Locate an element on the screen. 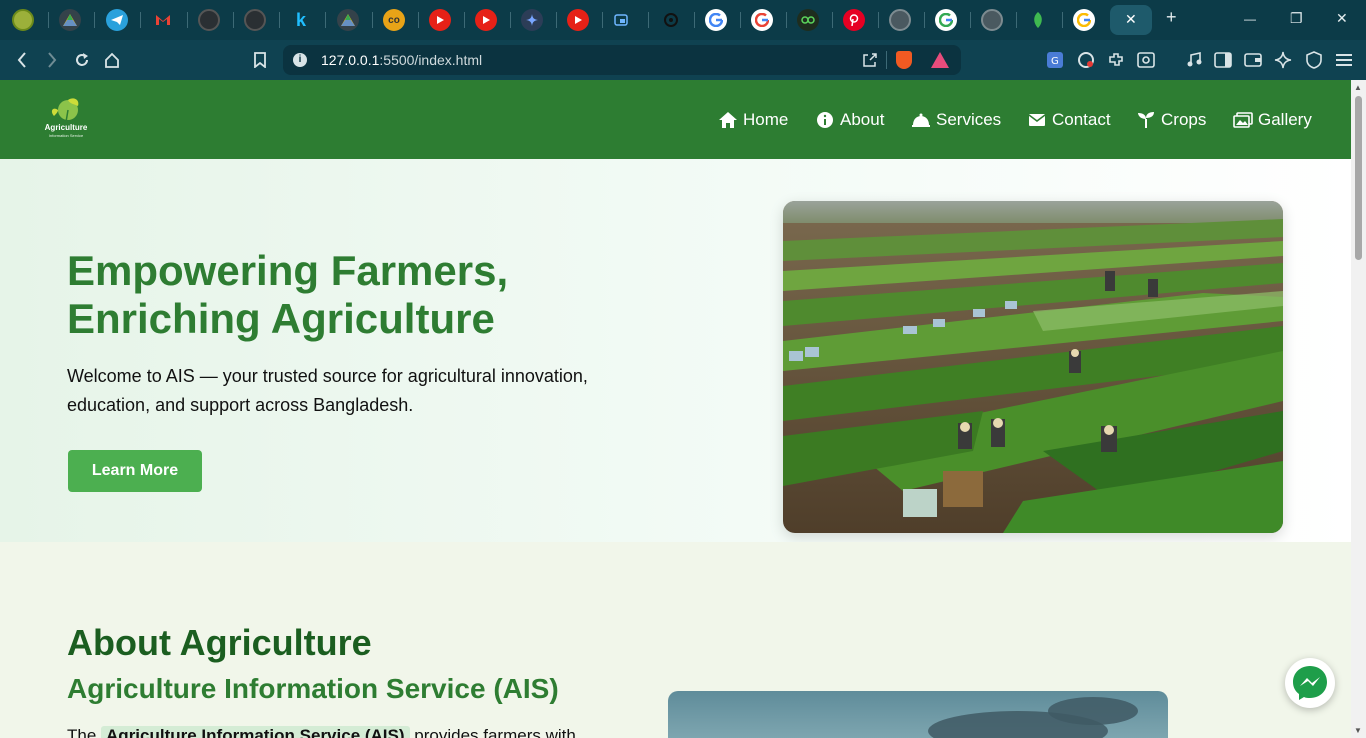  nav-label: Crops is located at coordinates (1184, 119).